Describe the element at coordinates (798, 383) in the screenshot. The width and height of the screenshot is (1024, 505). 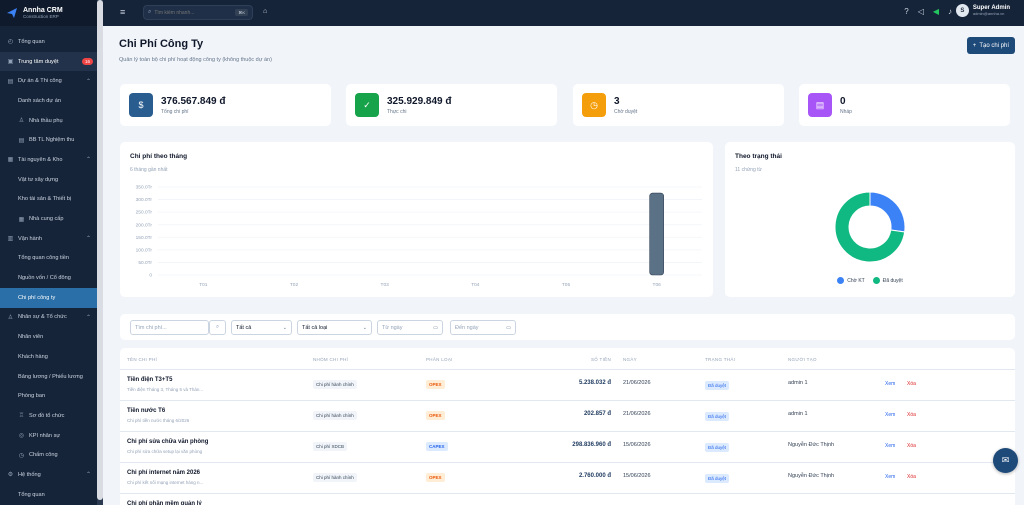
I see `created-by: admin 1` at that location.